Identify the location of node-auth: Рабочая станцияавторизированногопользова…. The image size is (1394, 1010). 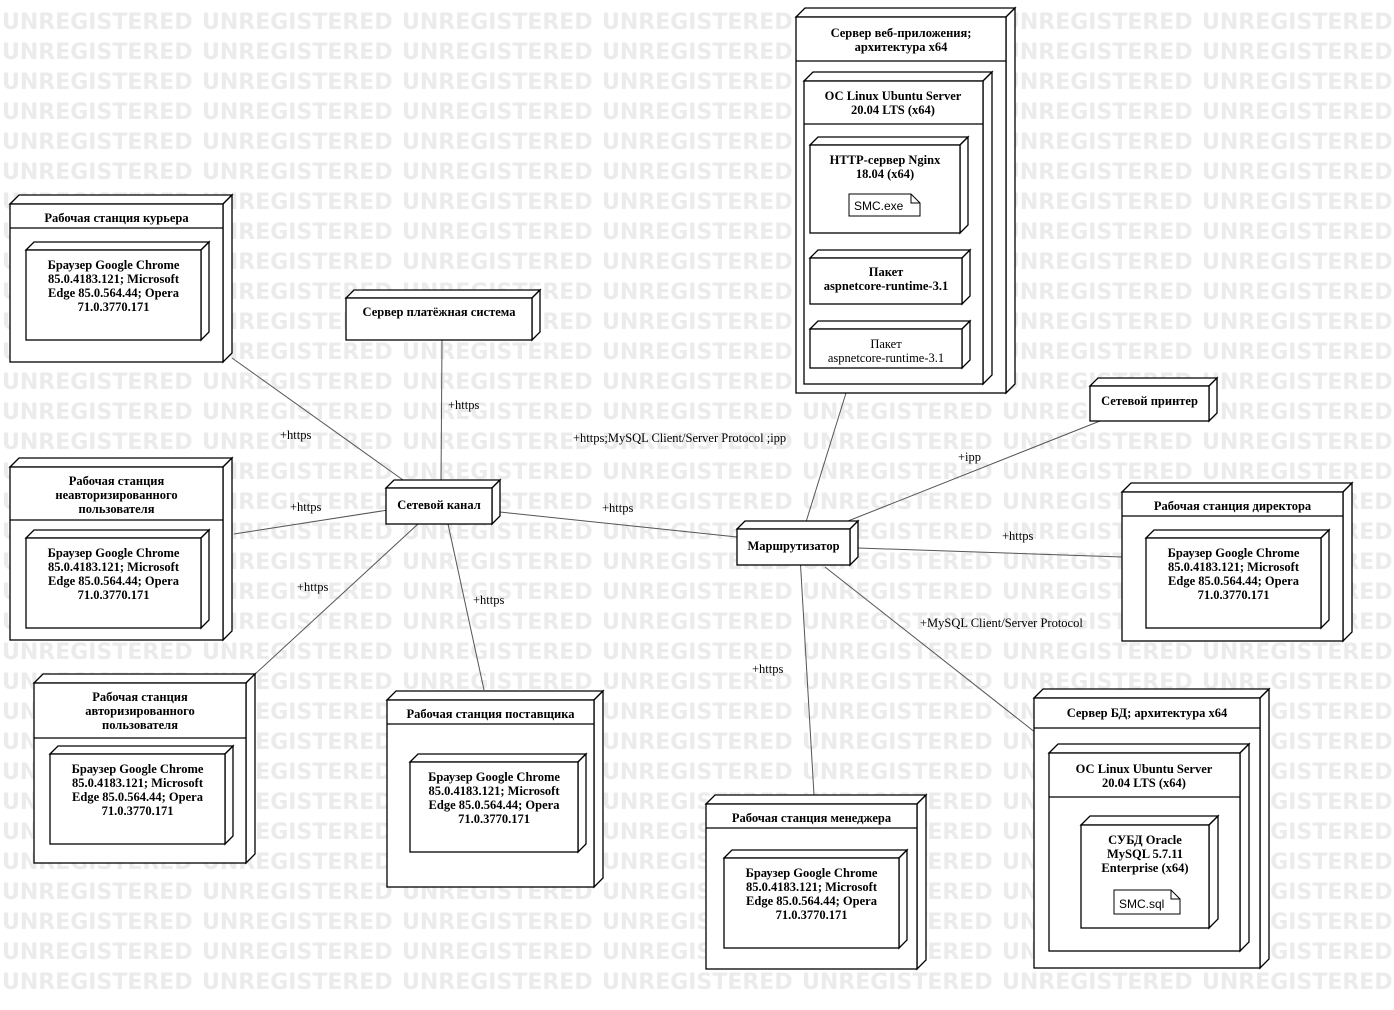
(144, 768).